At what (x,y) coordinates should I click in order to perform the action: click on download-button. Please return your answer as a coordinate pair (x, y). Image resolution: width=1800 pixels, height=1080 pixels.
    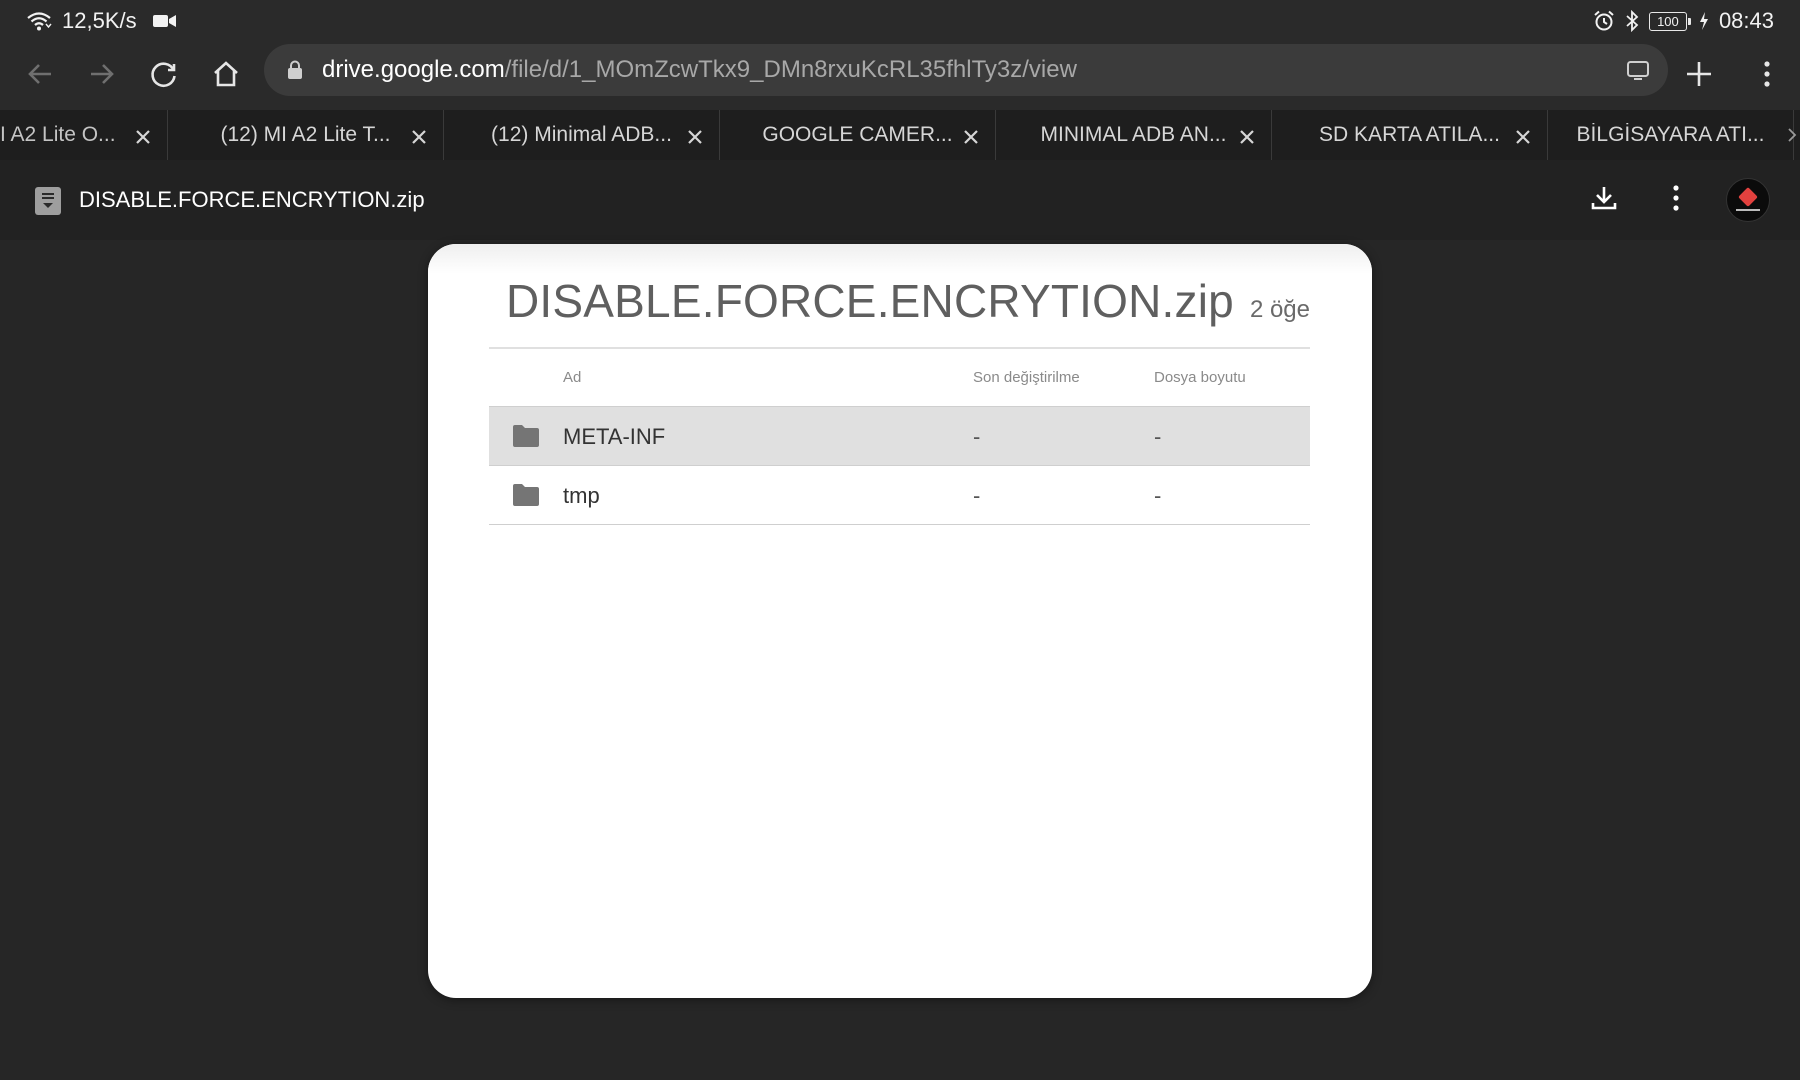
    Looking at the image, I should click on (1604, 200).